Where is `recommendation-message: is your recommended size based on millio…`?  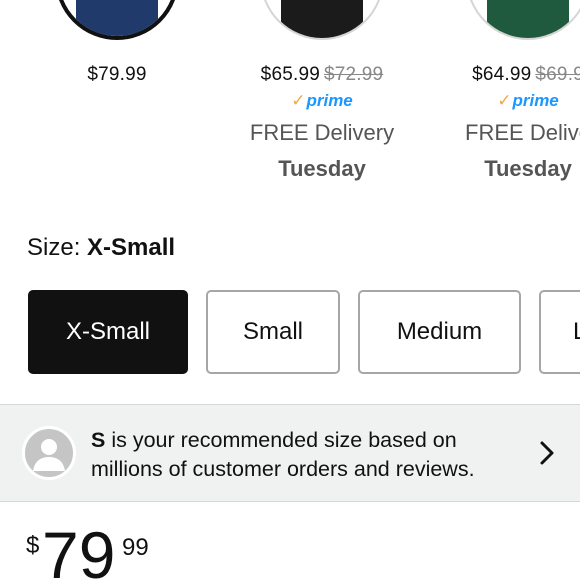 recommendation-message: is your recommended size based on millio… is located at coordinates (283, 454).